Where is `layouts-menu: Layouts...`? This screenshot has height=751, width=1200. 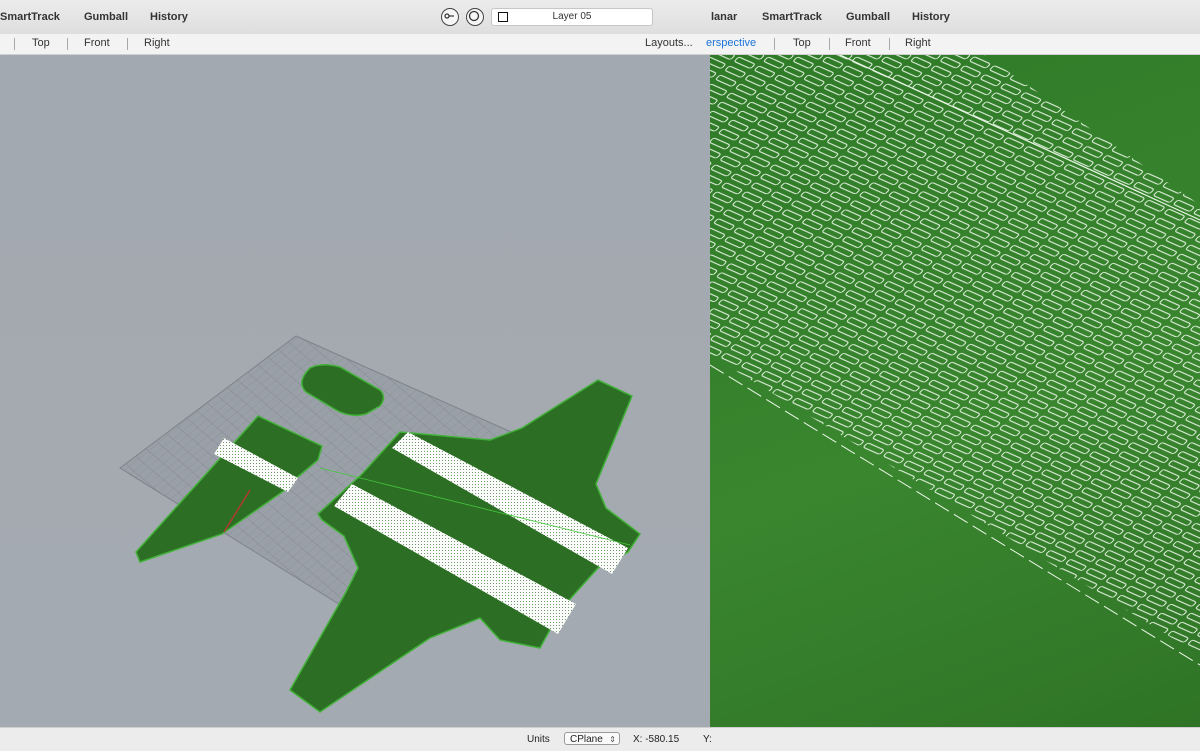
layouts-menu: Layouts... is located at coordinates (669, 43).